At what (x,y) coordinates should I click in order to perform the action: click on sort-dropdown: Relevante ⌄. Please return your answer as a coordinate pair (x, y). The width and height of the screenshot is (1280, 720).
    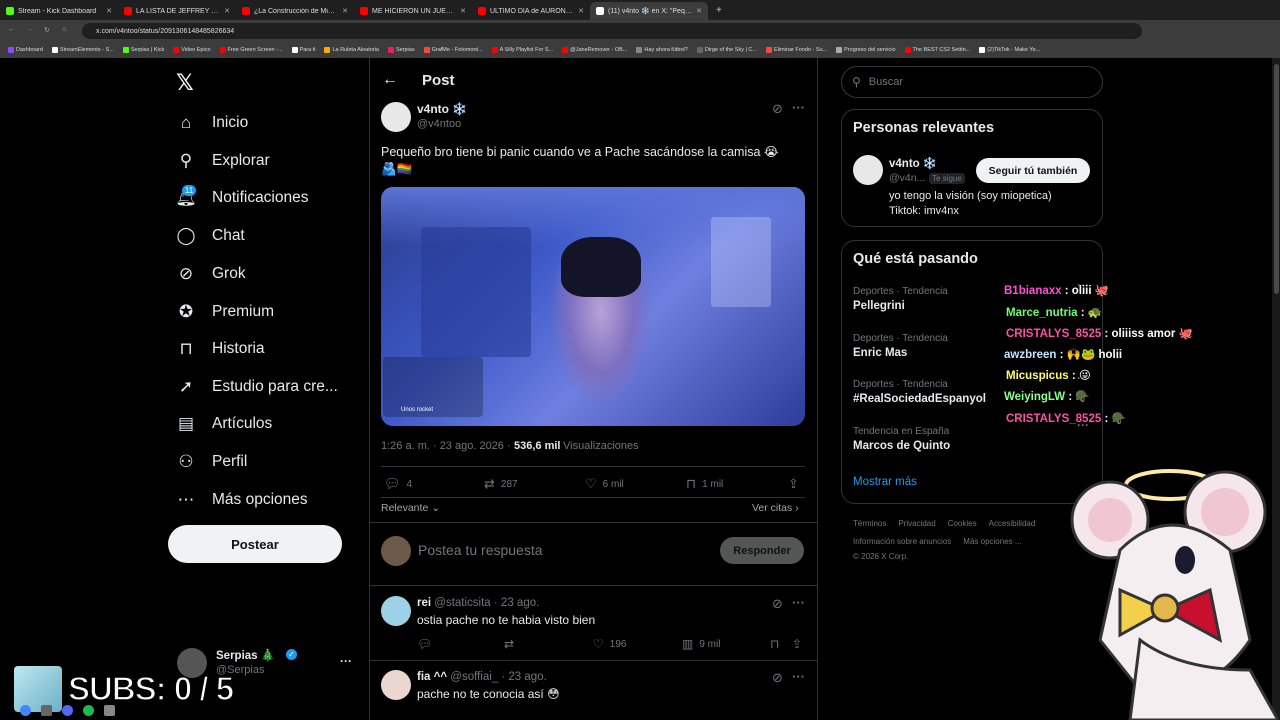
    Looking at the image, I should click on (410, 508).